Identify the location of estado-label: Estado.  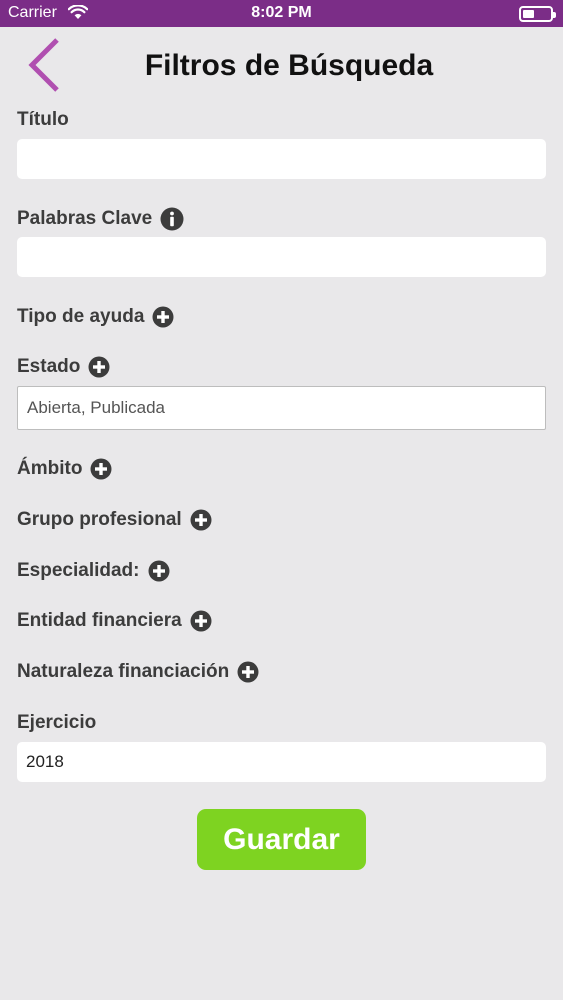
(63, 367).